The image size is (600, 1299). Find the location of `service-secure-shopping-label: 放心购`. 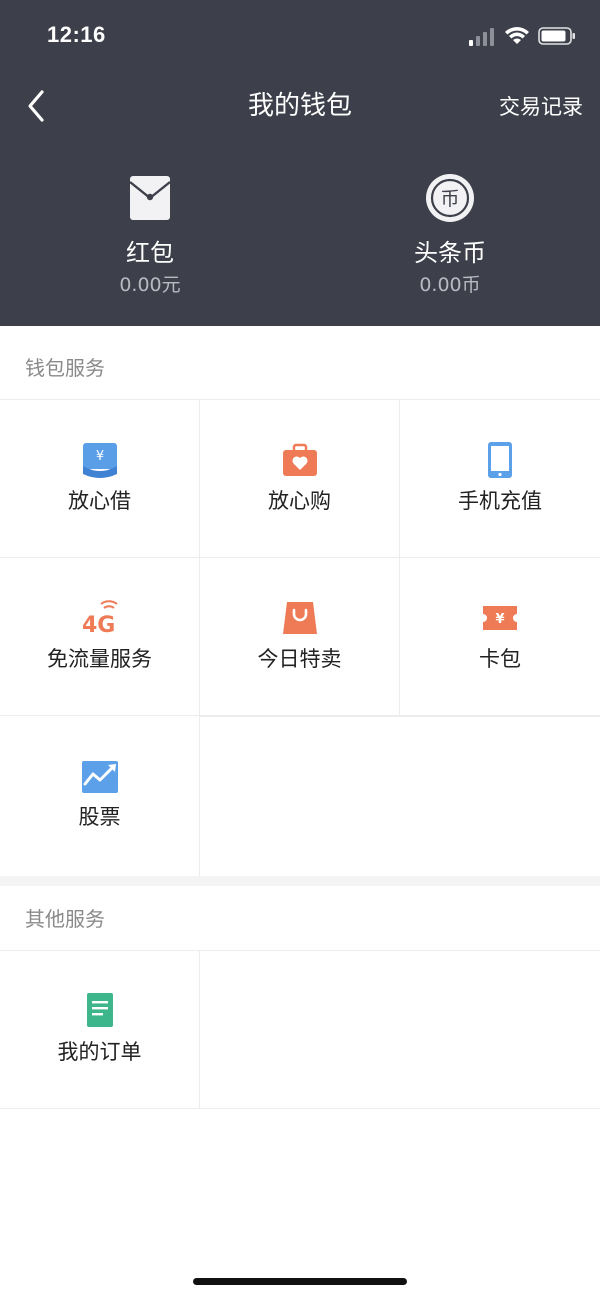

service-secure-shopping-label: 放心购 is located at coordinates (299, 501).